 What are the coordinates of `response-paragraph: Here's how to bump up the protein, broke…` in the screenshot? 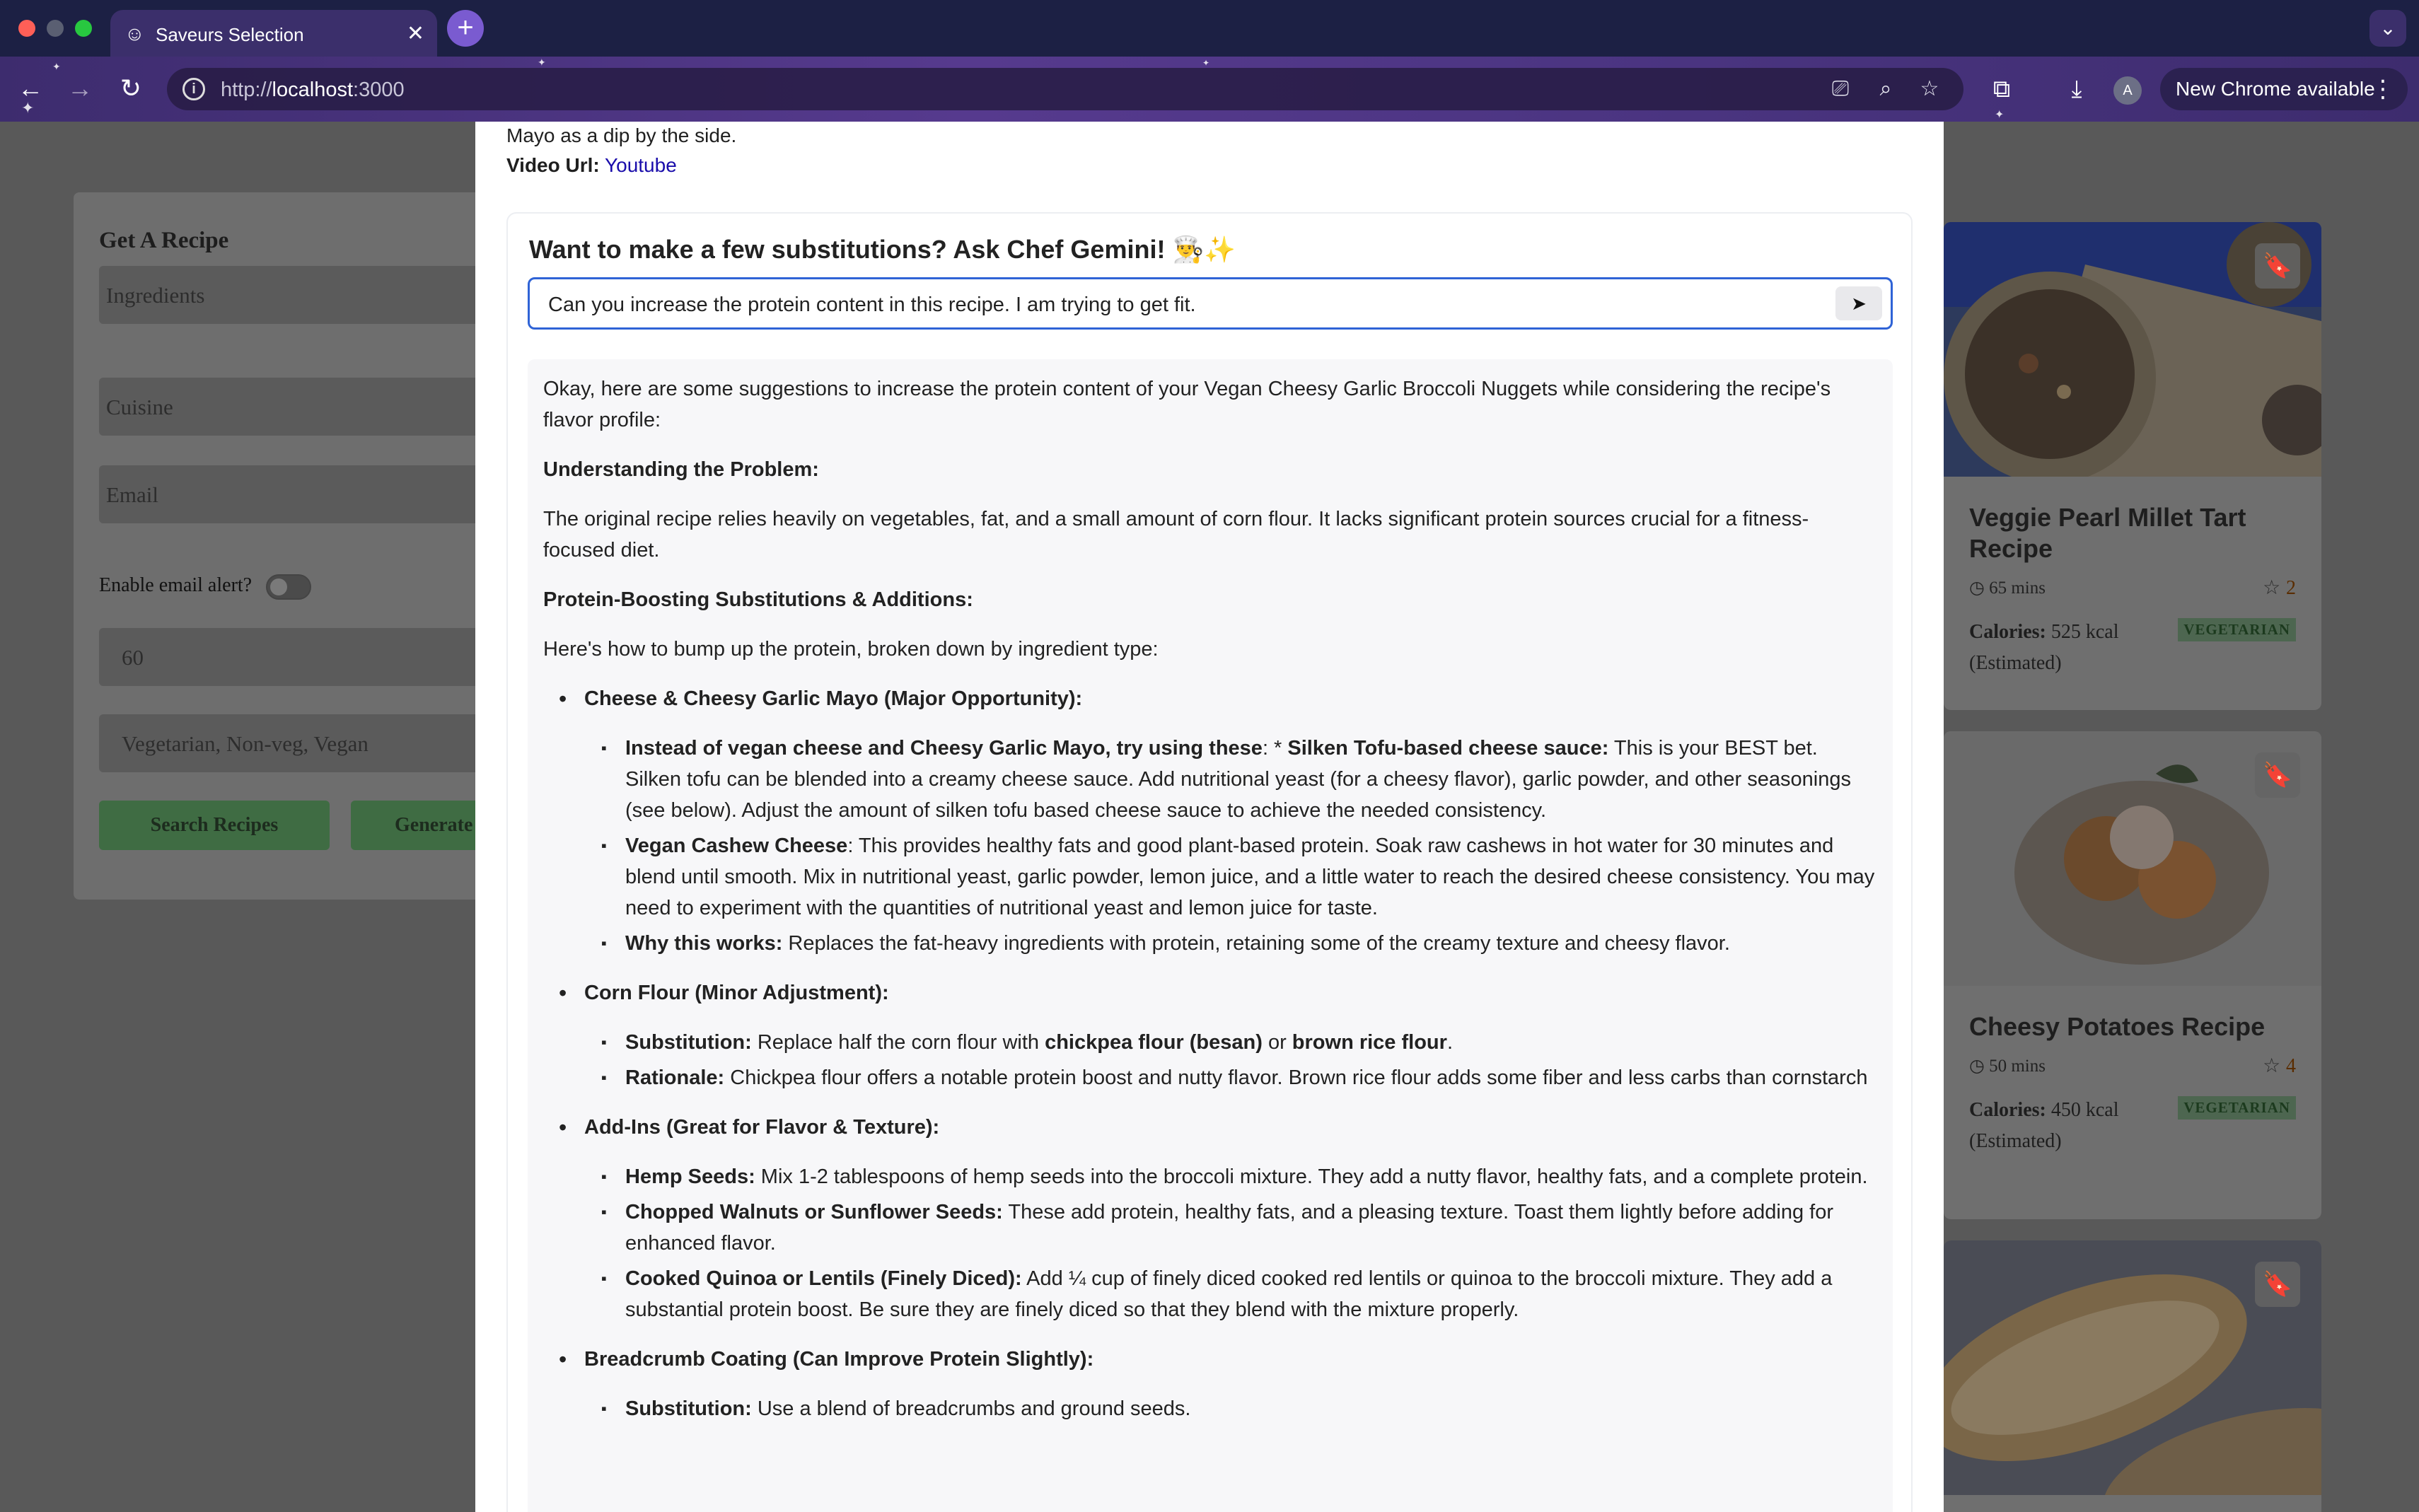 It's located at (851, 649).